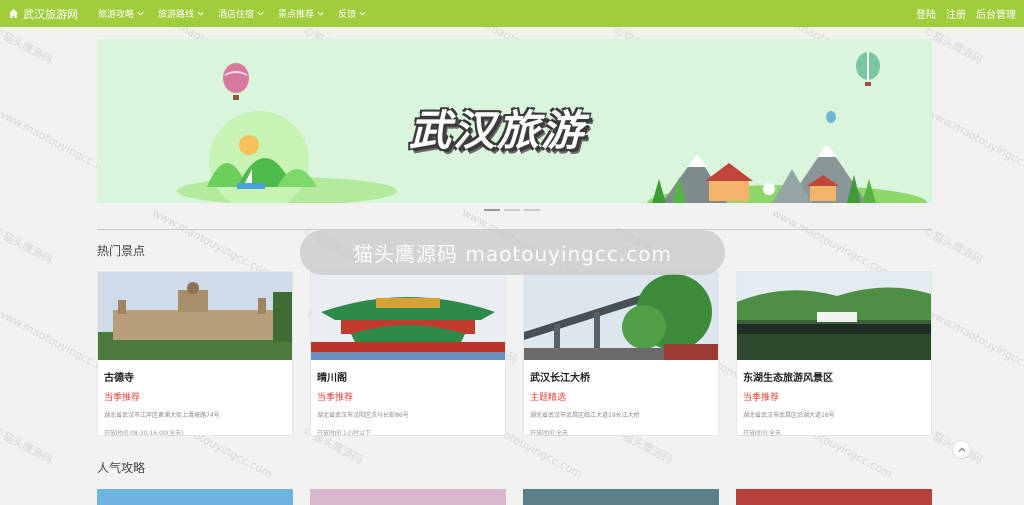  Describe the element at coordinates (514, 497) in the screenshot. I see `guide-card-list` at that location.